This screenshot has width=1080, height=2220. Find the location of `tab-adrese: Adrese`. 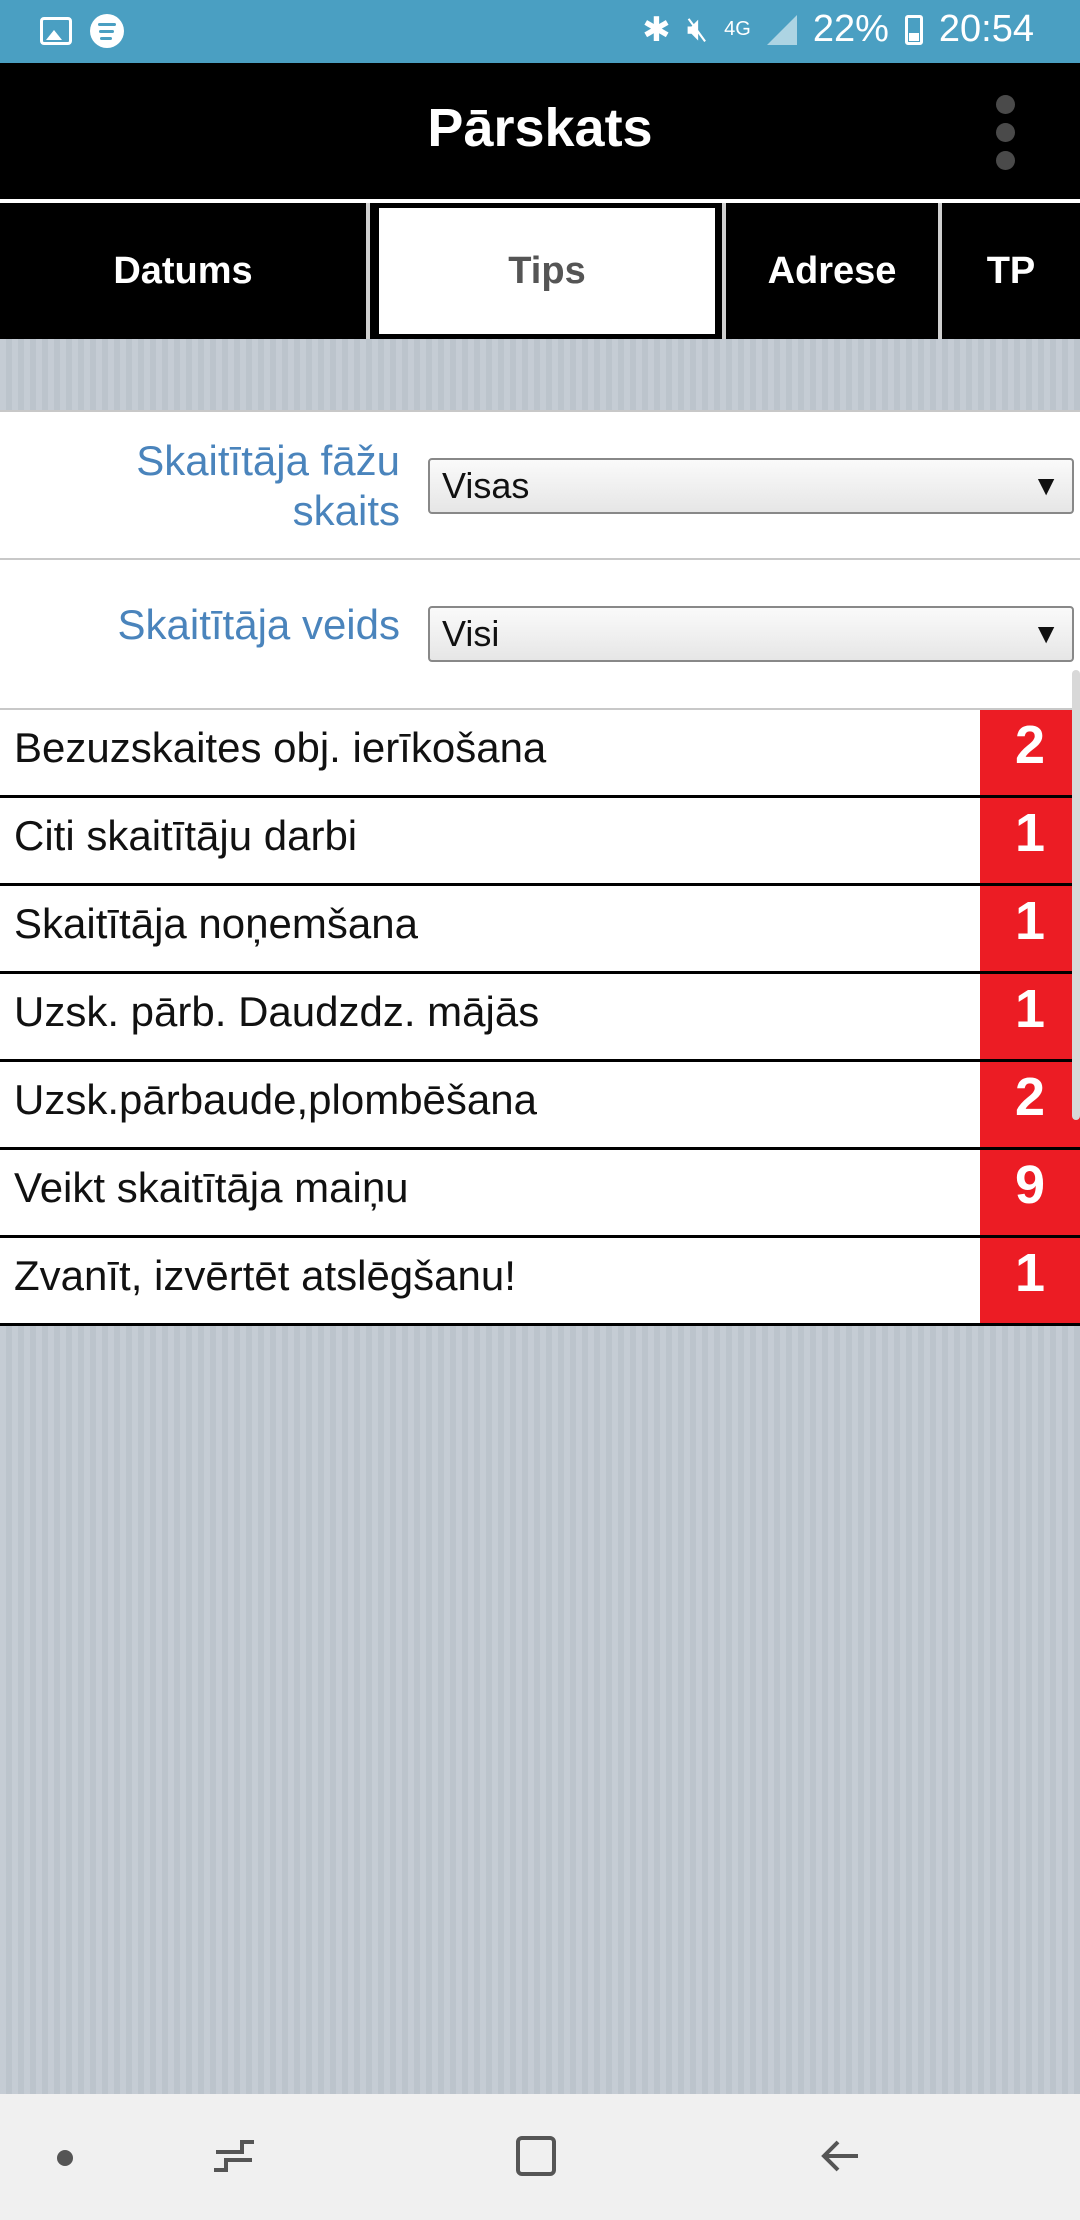

tab-adrese: Adrese is located at coordinates (832, 271).